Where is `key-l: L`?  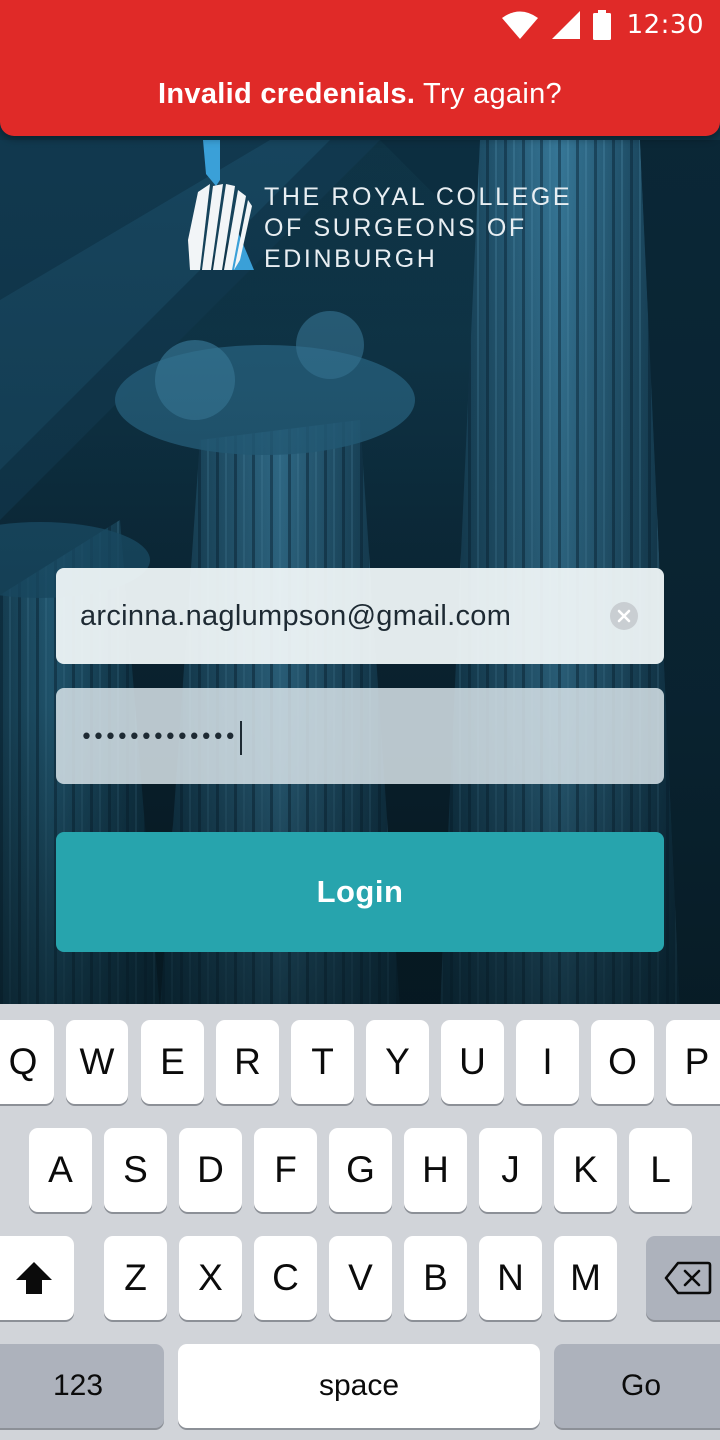 key-l: L is located at coordinates (660, 1170).